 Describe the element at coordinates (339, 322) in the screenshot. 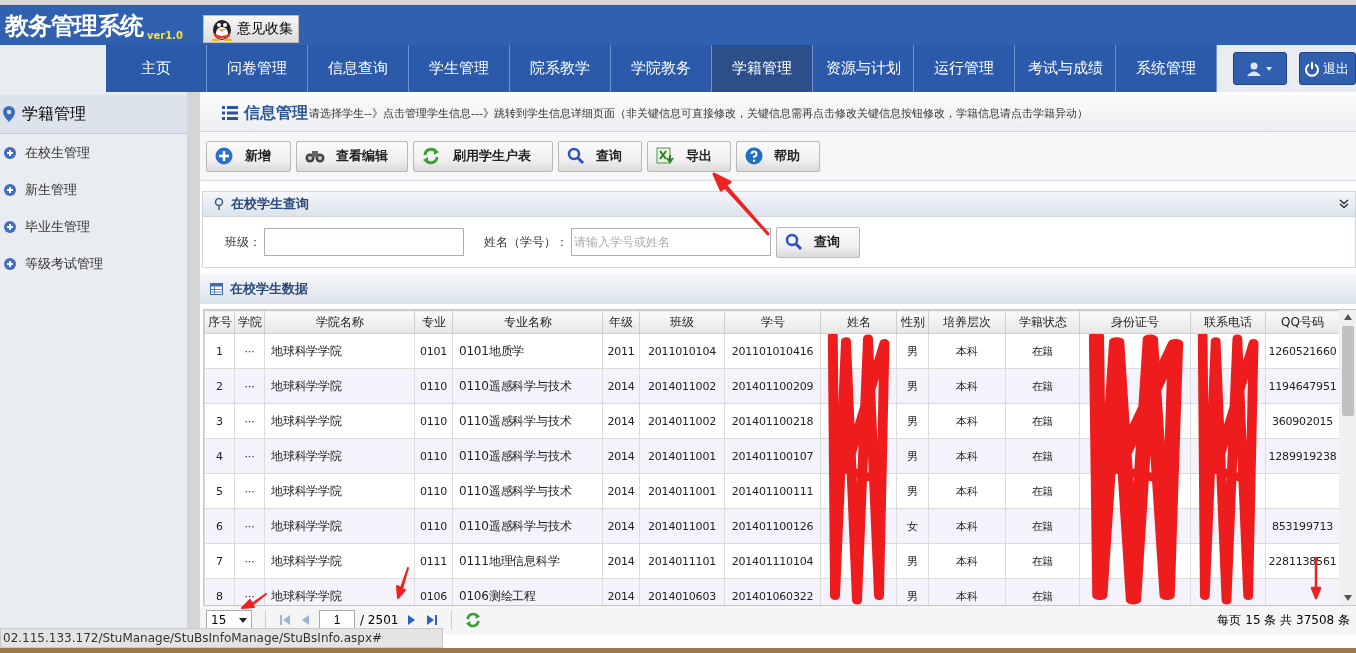

I see `column-header: 学院名称` at that location.